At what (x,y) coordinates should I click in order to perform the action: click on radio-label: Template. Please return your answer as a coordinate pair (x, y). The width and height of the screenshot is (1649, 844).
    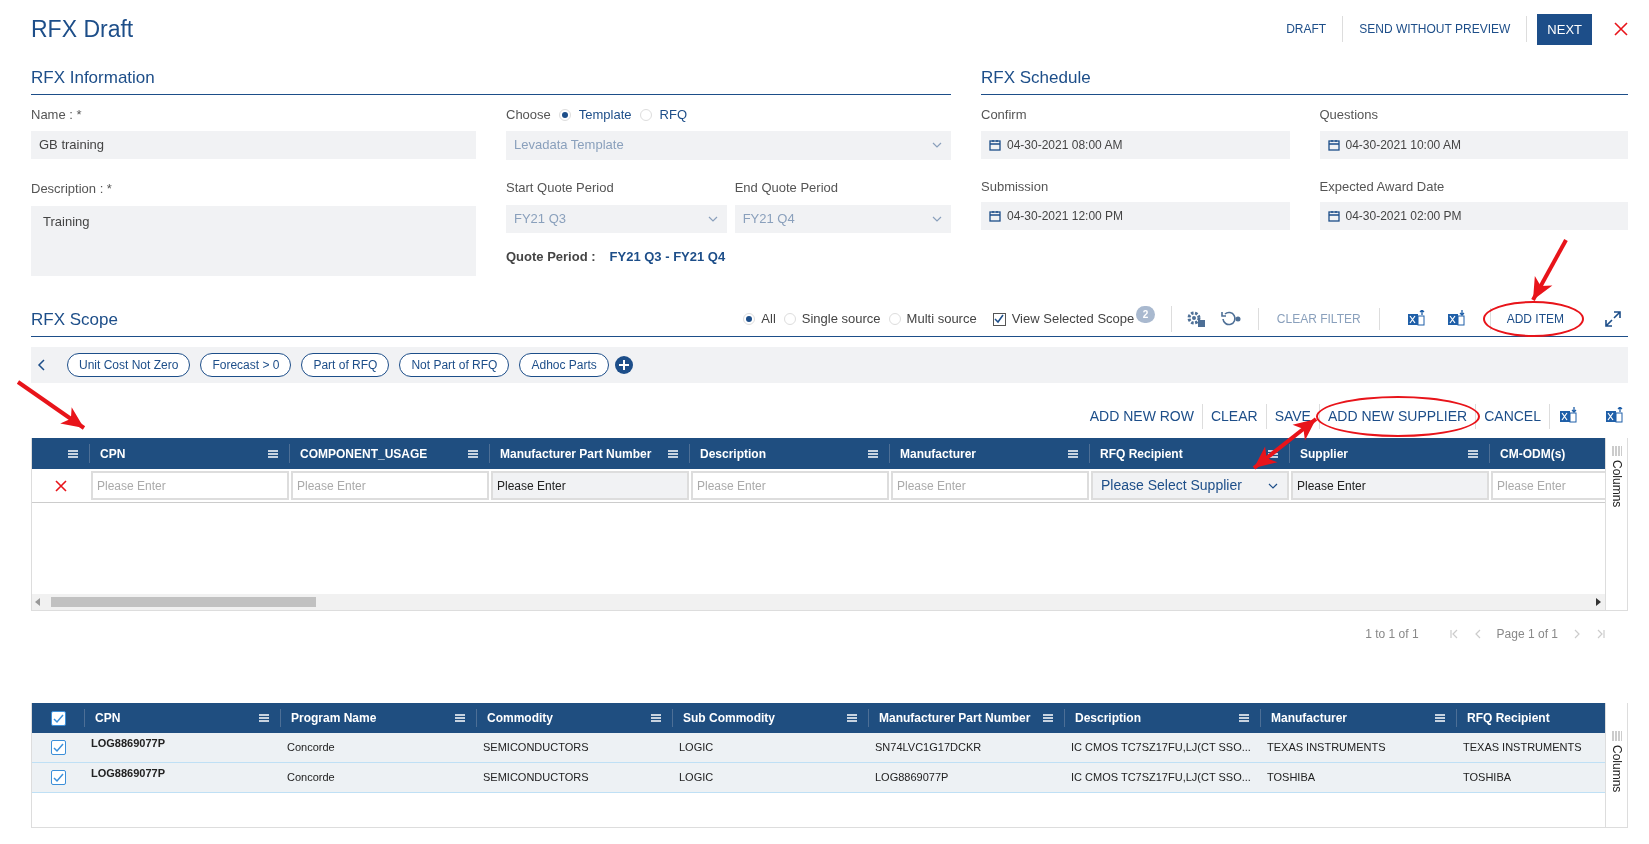
    Looking at the image, I should click on (605, 115).